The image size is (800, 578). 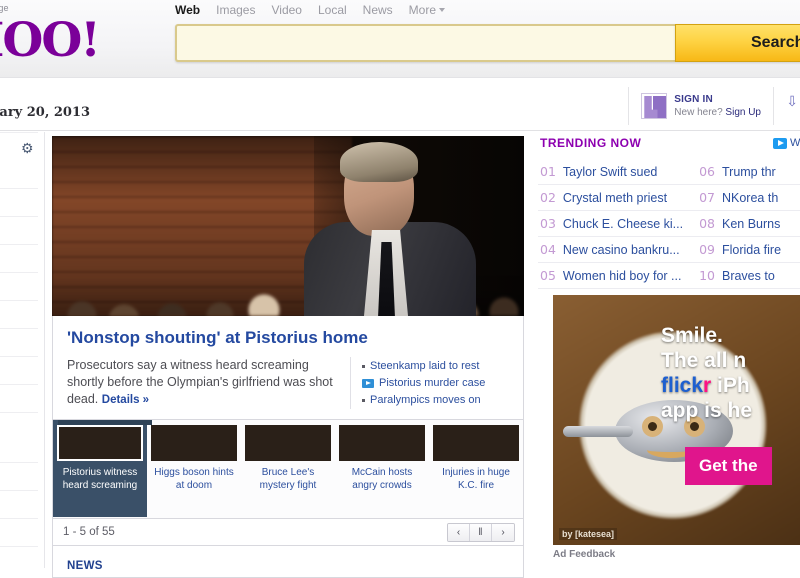 I want to click on homepage-link: nepage, so click(x=4, y=8).